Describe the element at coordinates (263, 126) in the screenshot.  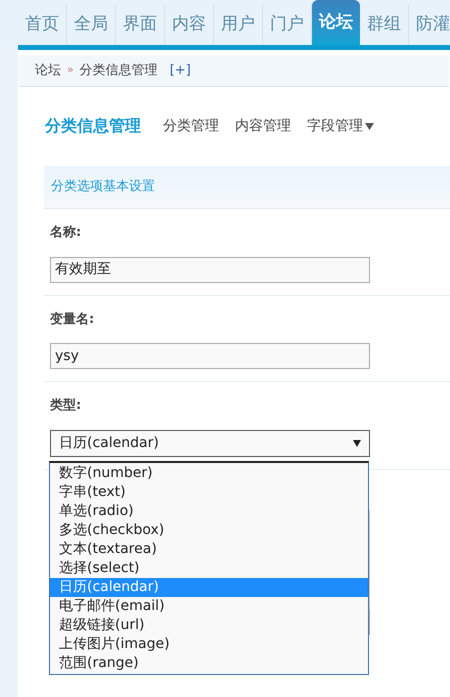
I see `header-link: 内容管理` at that location.